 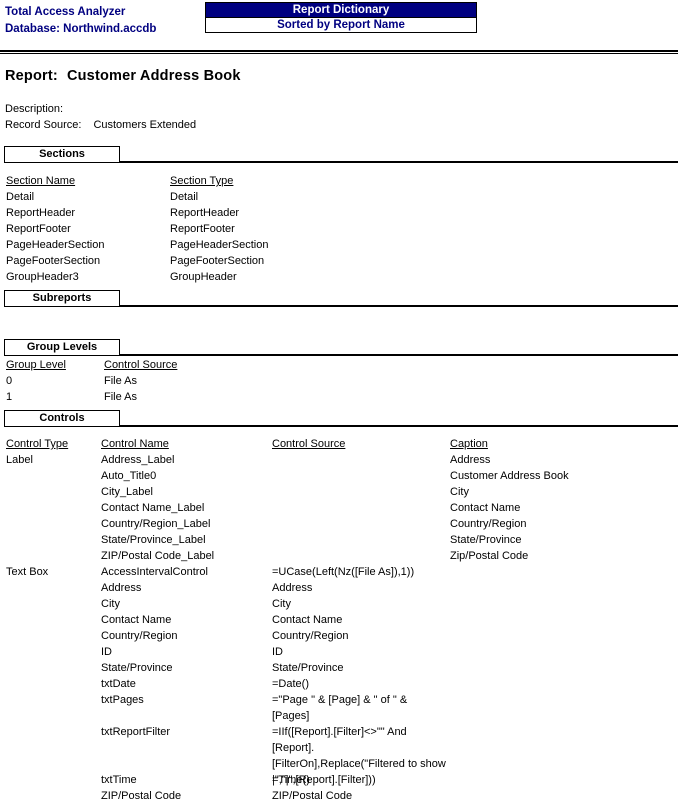 What do you see at coordinates (341, 347) in the screenshot?
I see `group-levels-heading-bar: Group Levels` at bounding box center [341, 347].